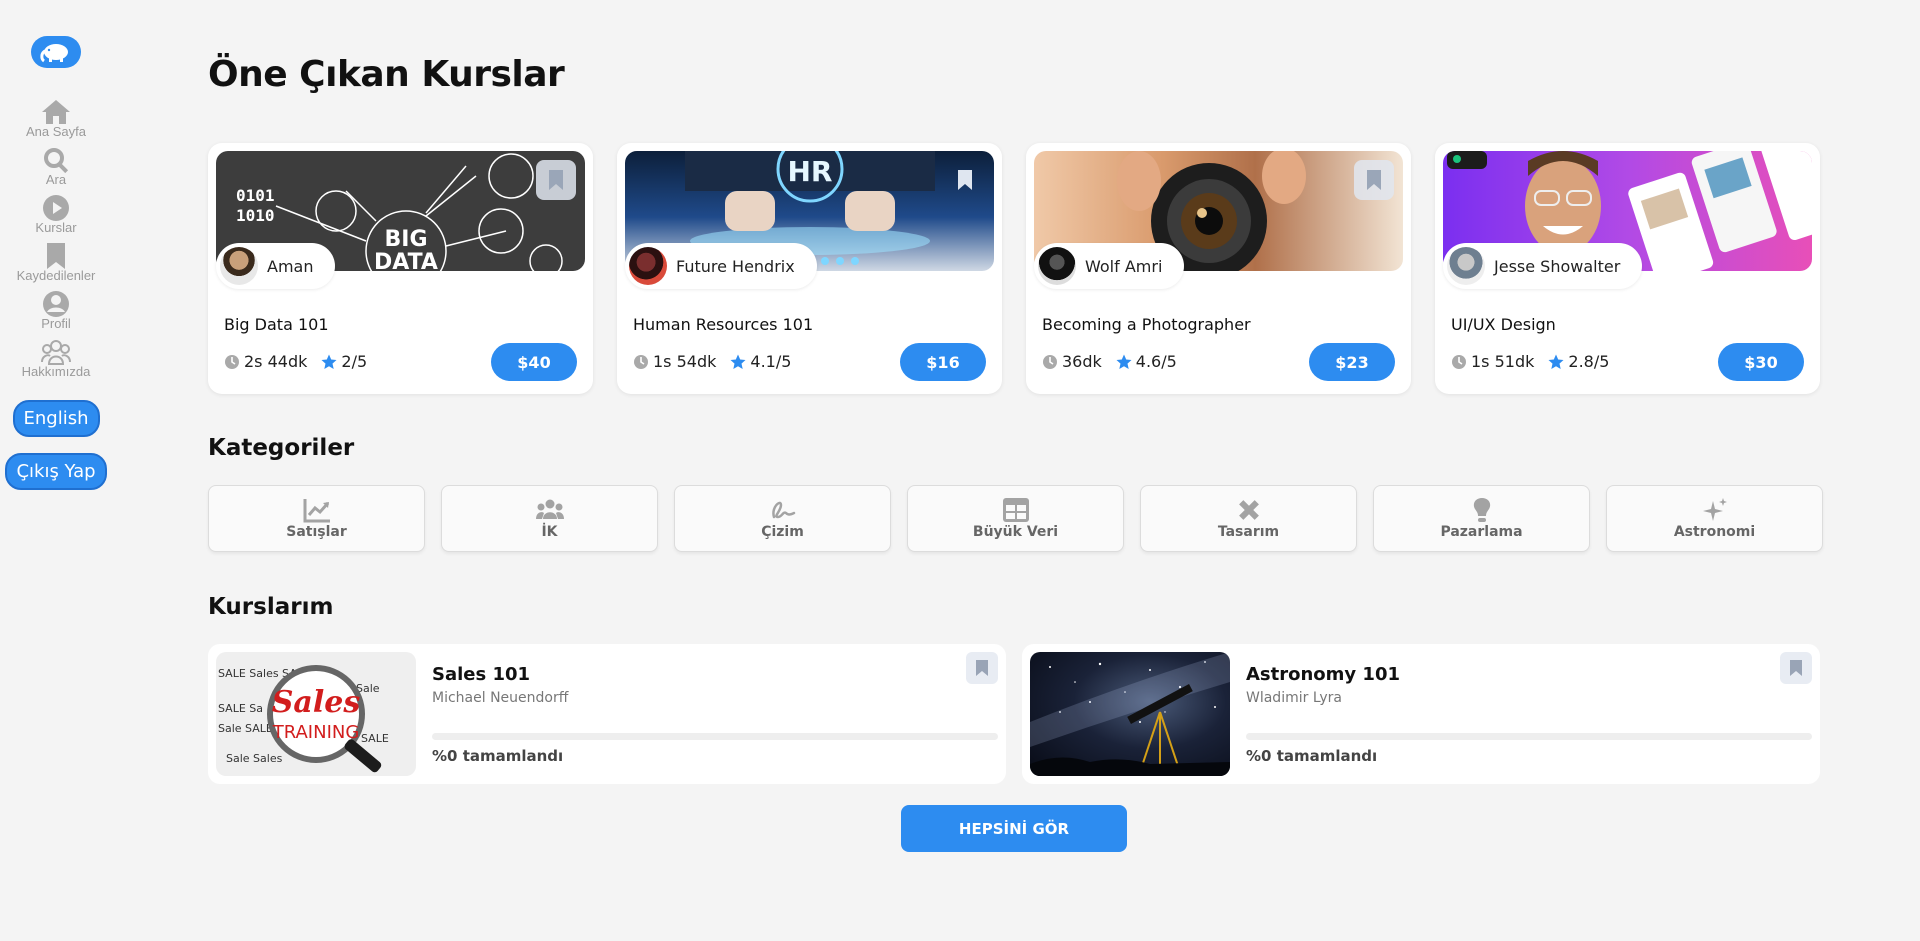  I want to click on course-title: Human Resources 101, so click(723, 324).